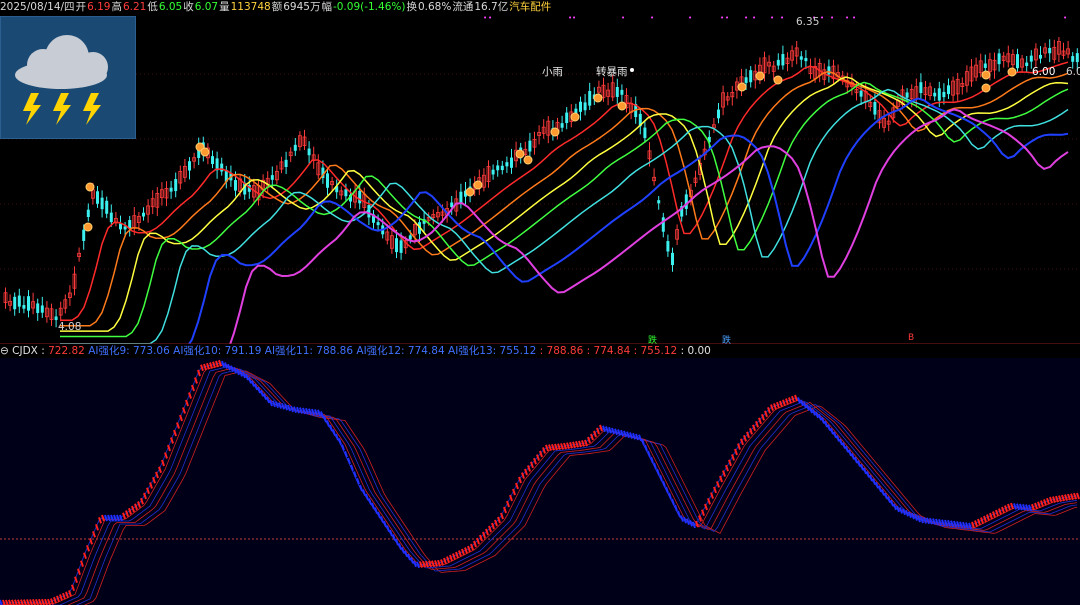 Image resolution: width=1080 pixels, height=605 pixels. I want to click on indicator-toggle-icon: ⊖, so click(4, 351).